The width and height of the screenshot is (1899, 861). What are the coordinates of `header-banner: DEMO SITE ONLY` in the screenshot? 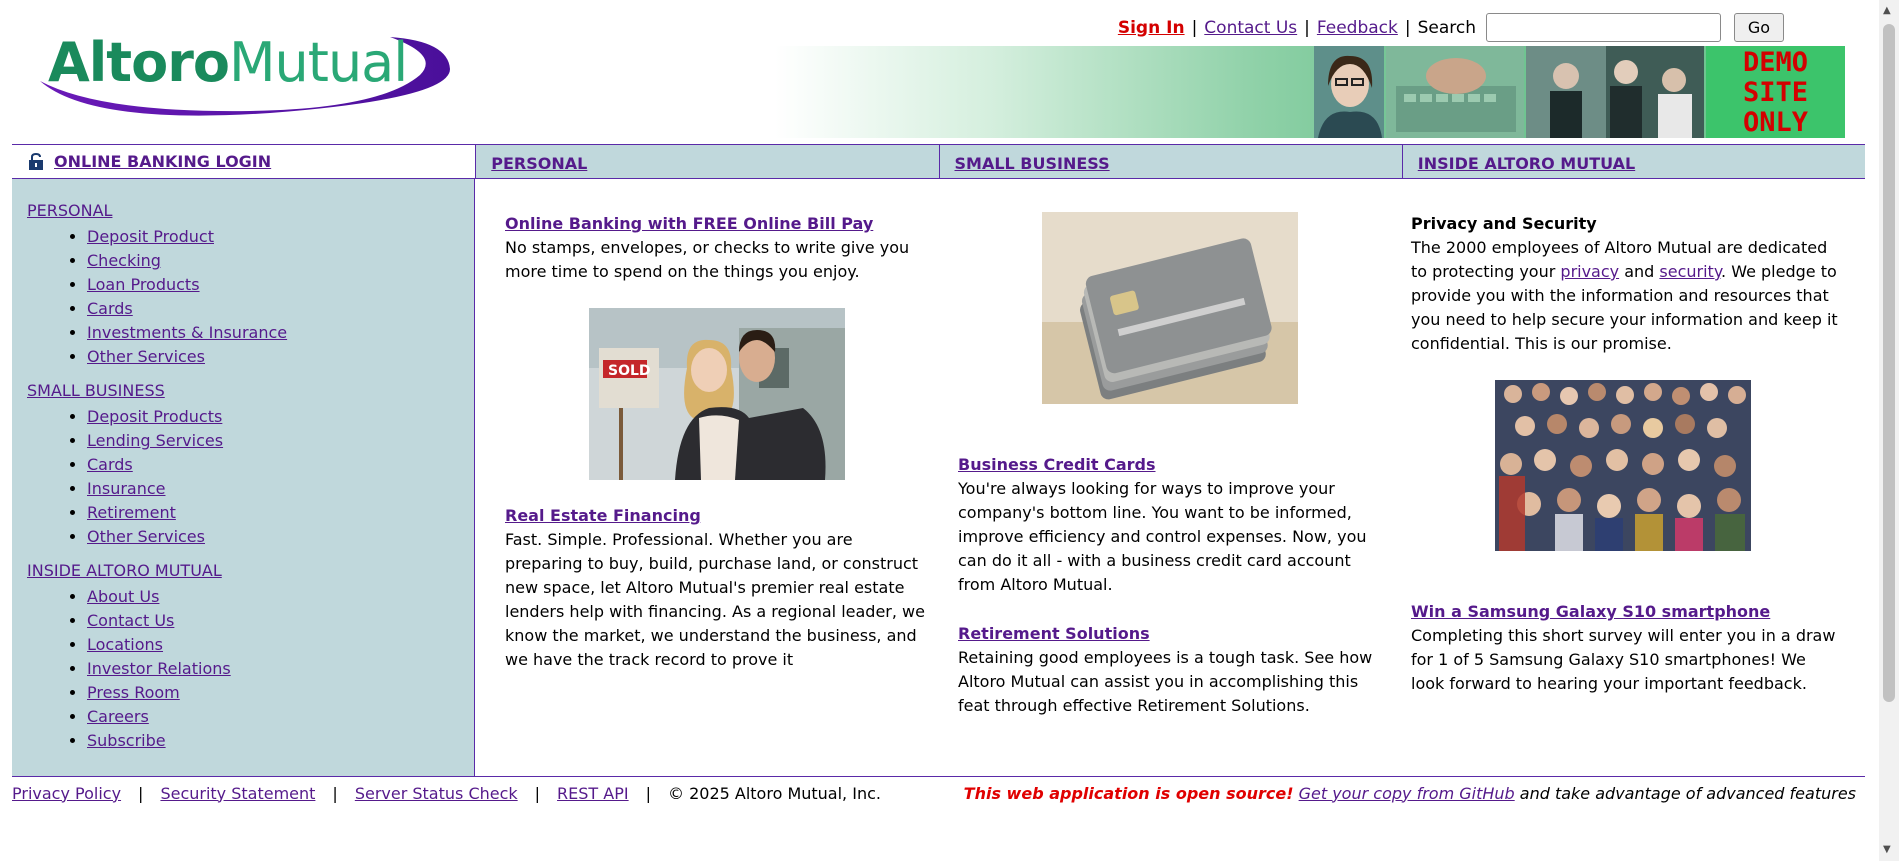 It's located at (1310, 92).